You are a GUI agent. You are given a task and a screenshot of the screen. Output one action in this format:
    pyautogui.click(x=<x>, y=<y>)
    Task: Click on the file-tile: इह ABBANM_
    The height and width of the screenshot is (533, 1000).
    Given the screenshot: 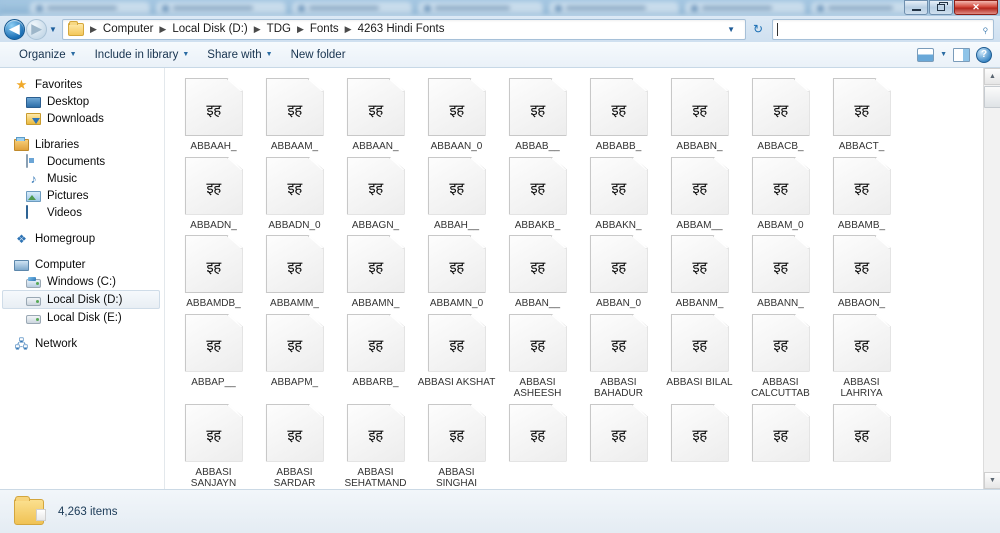 What is the action you would take?
    pyautogui.click(x=699, y=270)
    